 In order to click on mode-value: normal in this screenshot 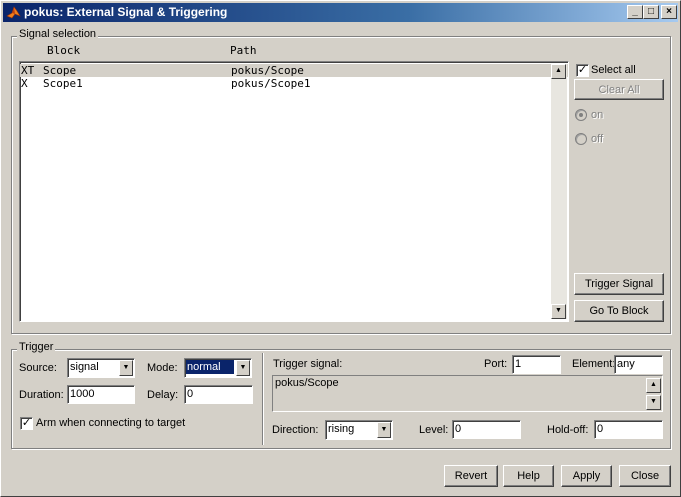, I will do `click(210, 367)`.